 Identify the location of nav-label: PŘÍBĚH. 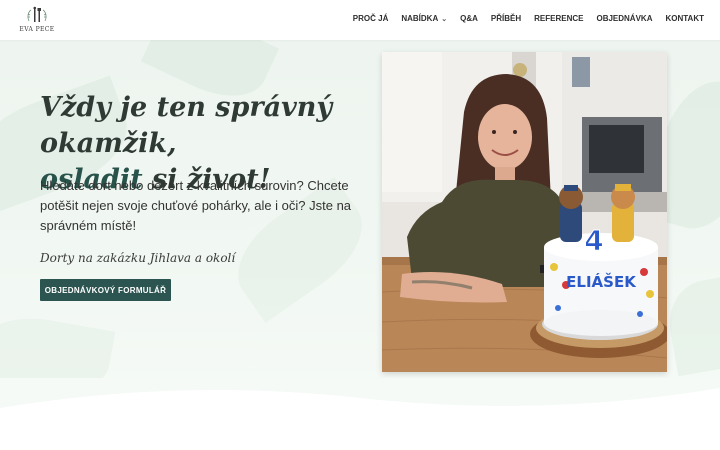
(506, 18).